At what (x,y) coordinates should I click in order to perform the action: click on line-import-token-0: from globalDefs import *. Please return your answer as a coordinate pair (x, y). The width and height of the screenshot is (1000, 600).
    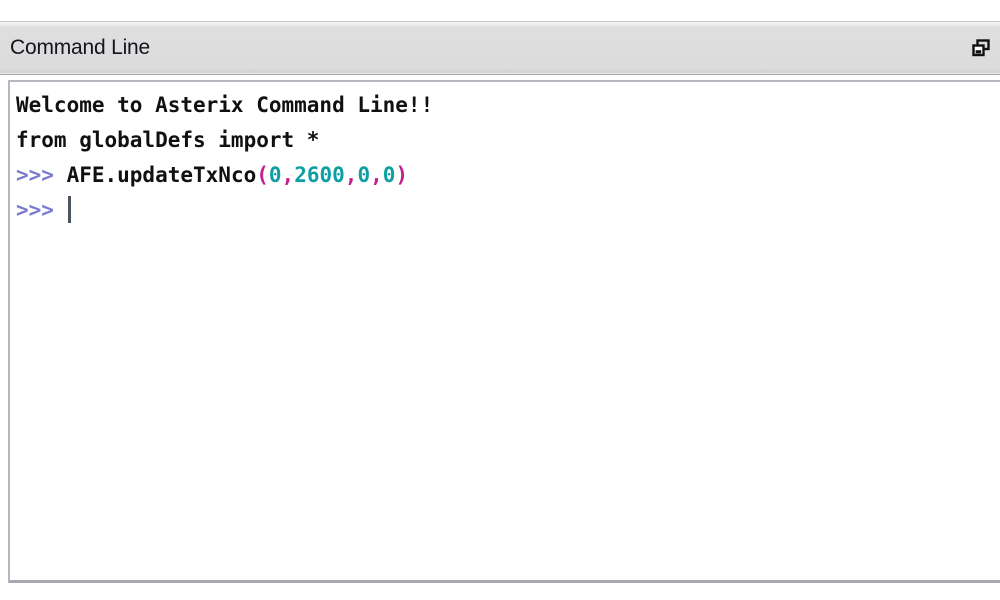
    Looking at the image, I should click on (168, 140).